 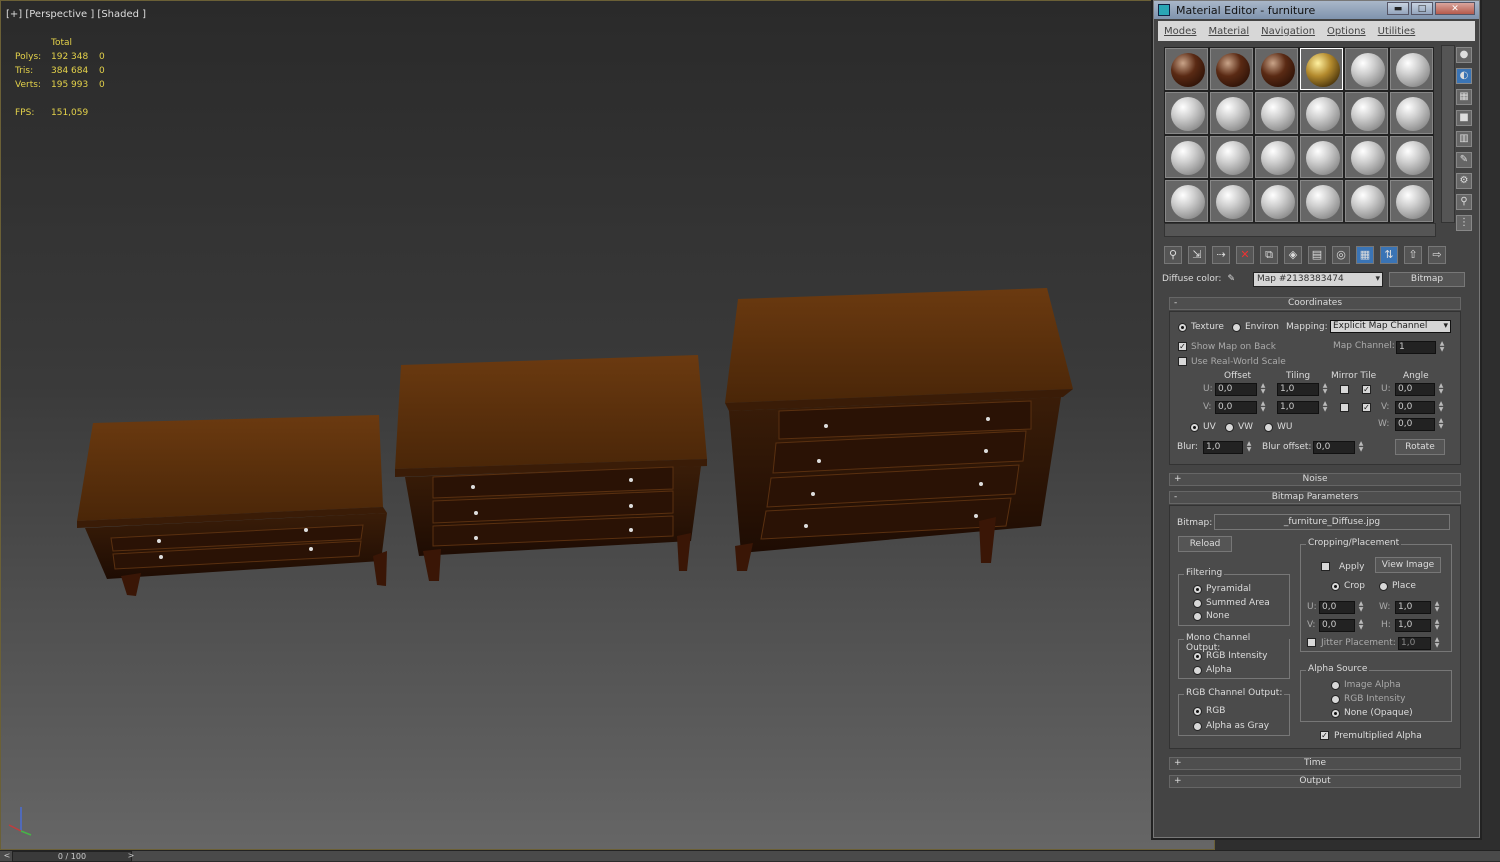 What do you see at coordinates (1464, 55) in the screenshot?
I see `sample-type-icon: ●` at bounding box center [1464, 55].